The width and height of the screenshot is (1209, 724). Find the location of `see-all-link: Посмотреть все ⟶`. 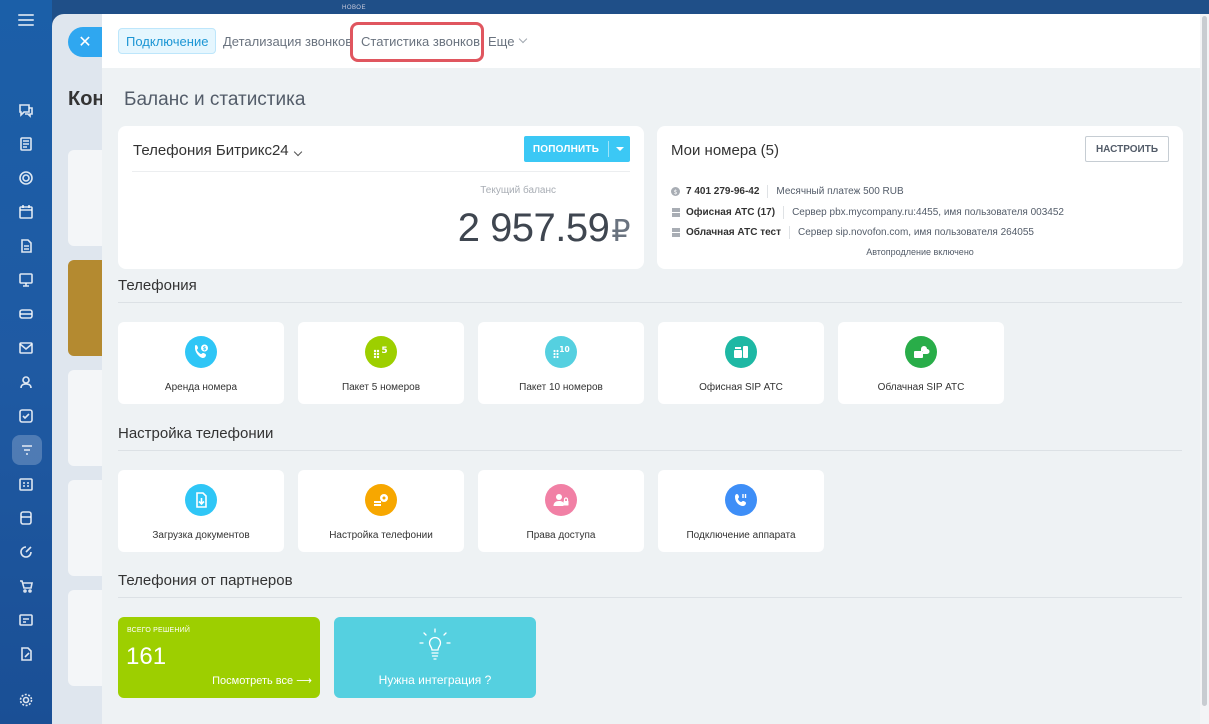

see-all-link: Посмотреть все ⟶ is located at coordinates (262, 680).